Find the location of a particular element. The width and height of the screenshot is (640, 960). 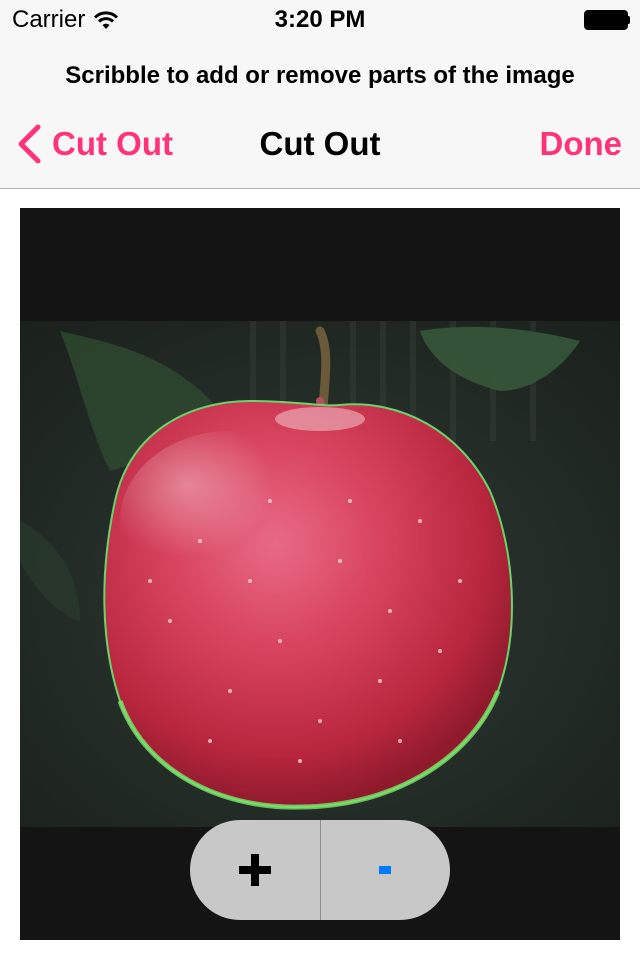

minus-icon is located at coordinates (385, 870).